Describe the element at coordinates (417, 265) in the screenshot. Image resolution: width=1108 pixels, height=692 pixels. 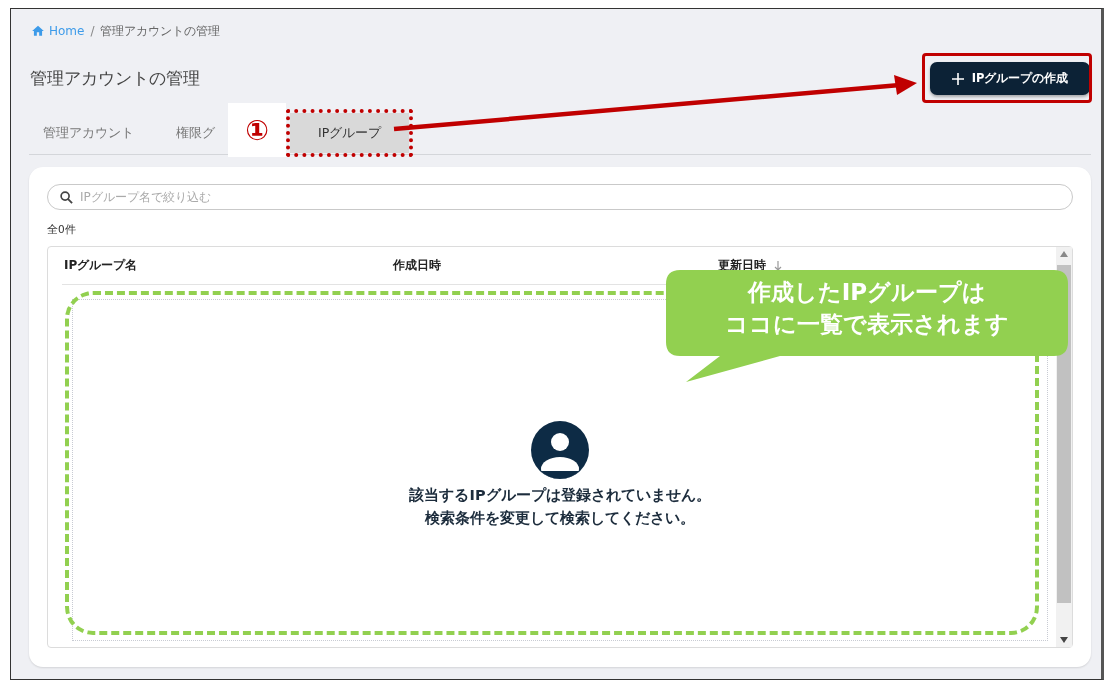
I see `column-header: 作成日時` at that location.